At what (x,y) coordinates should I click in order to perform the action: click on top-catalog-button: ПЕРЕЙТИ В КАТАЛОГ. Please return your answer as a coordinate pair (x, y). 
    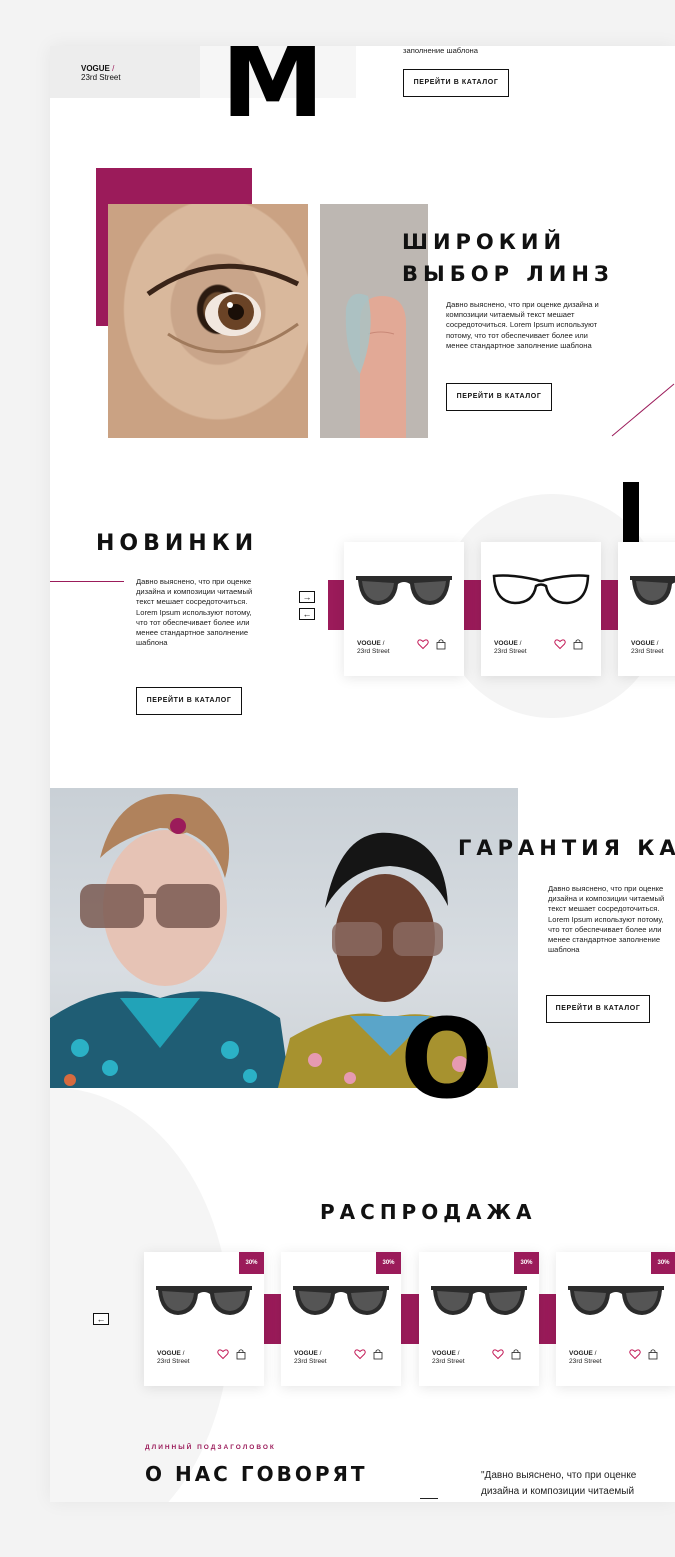
    Looking at the image, I should click on (456, 83).